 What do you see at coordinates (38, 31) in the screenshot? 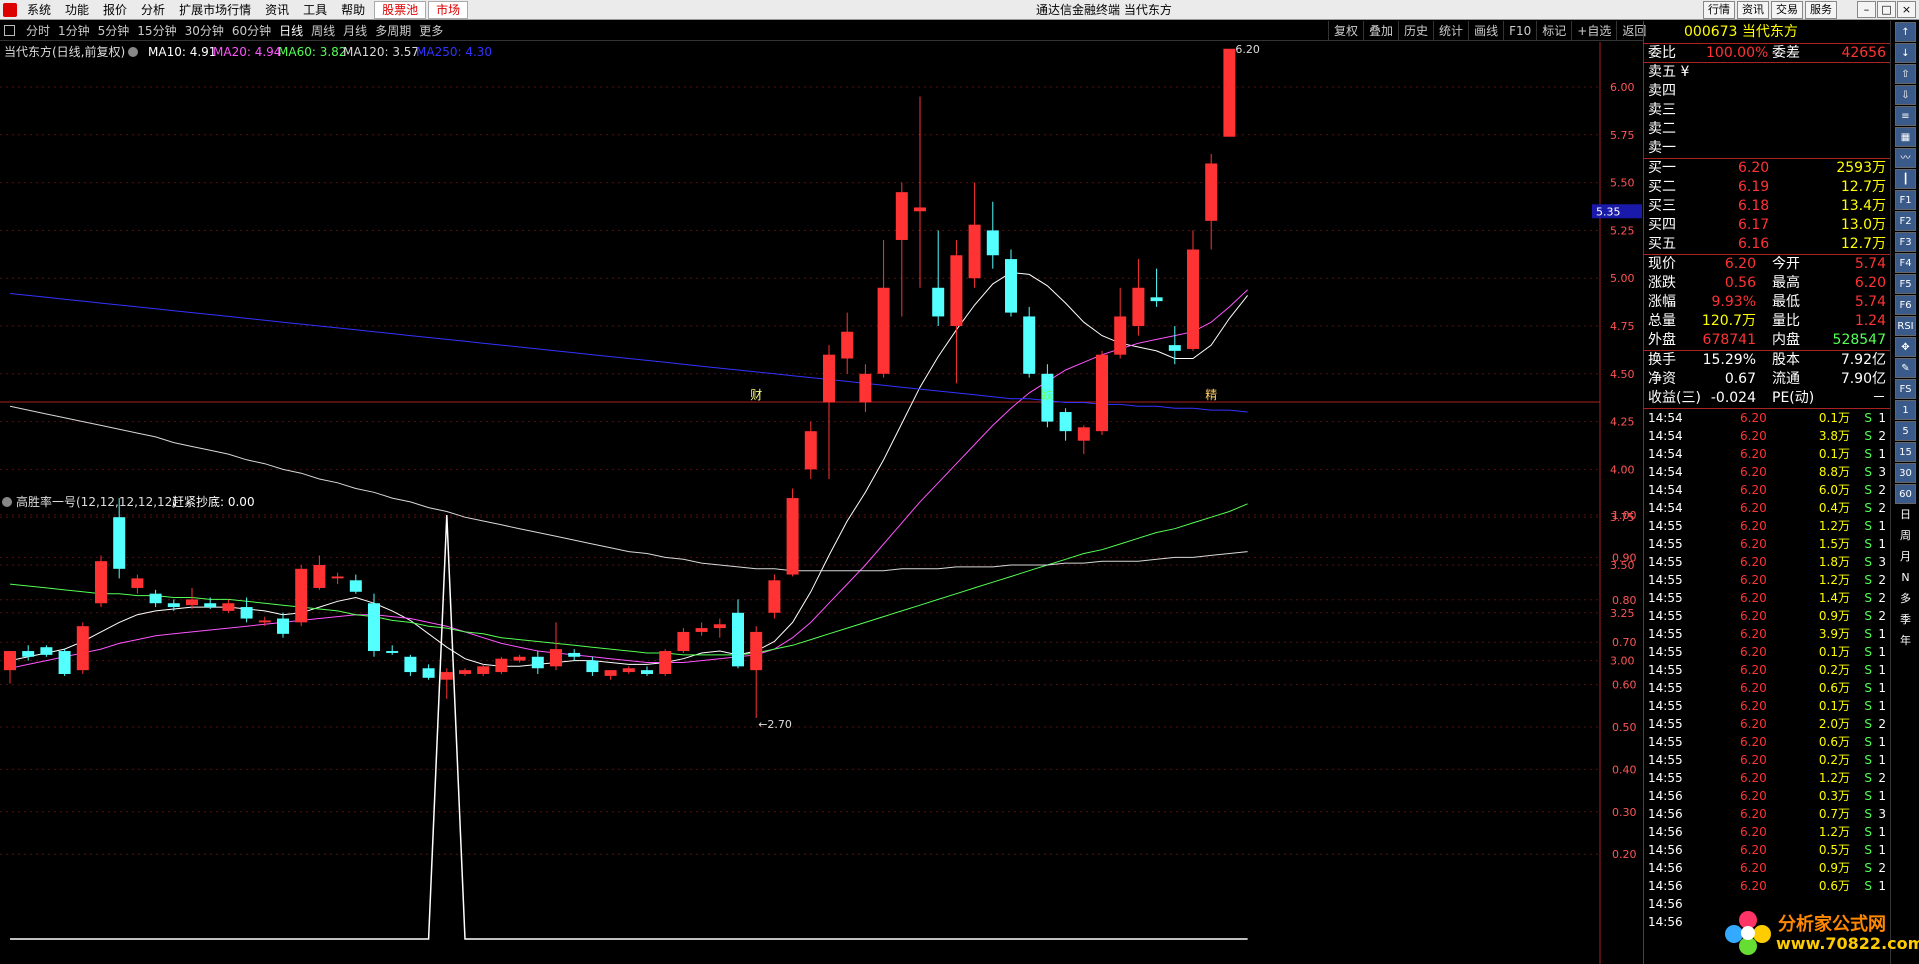
I see `tab-intraday: 分时` at bounding box center [38, 31].